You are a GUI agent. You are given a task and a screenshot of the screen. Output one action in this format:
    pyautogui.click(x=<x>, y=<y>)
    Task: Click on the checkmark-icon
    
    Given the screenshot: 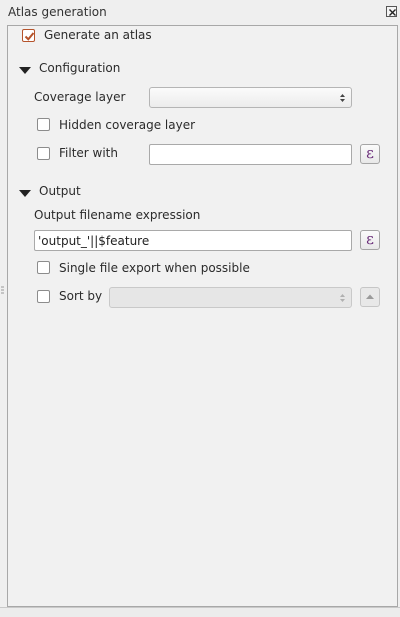 What is the action you would take?
    pyautogui.click(x=29, y=36)
    